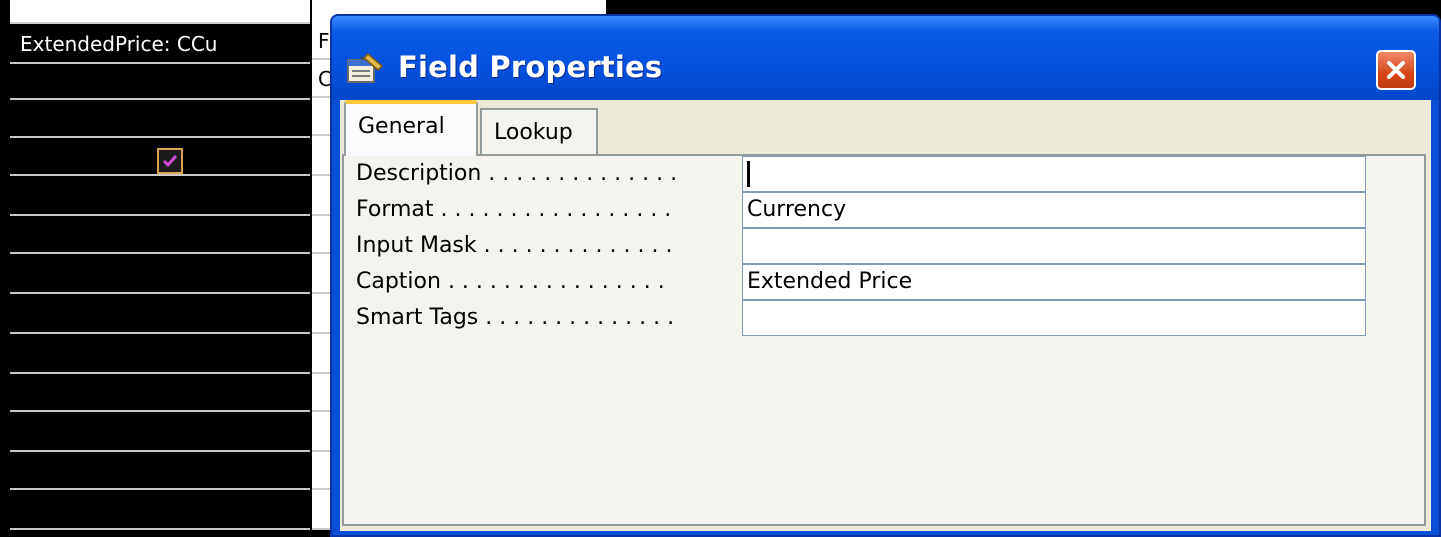 The height and width of the screenshot is (537, 1441). Describe the element at coordinates (530, 67) in the screenshot. I see `window-title: Field Properties` at that location.